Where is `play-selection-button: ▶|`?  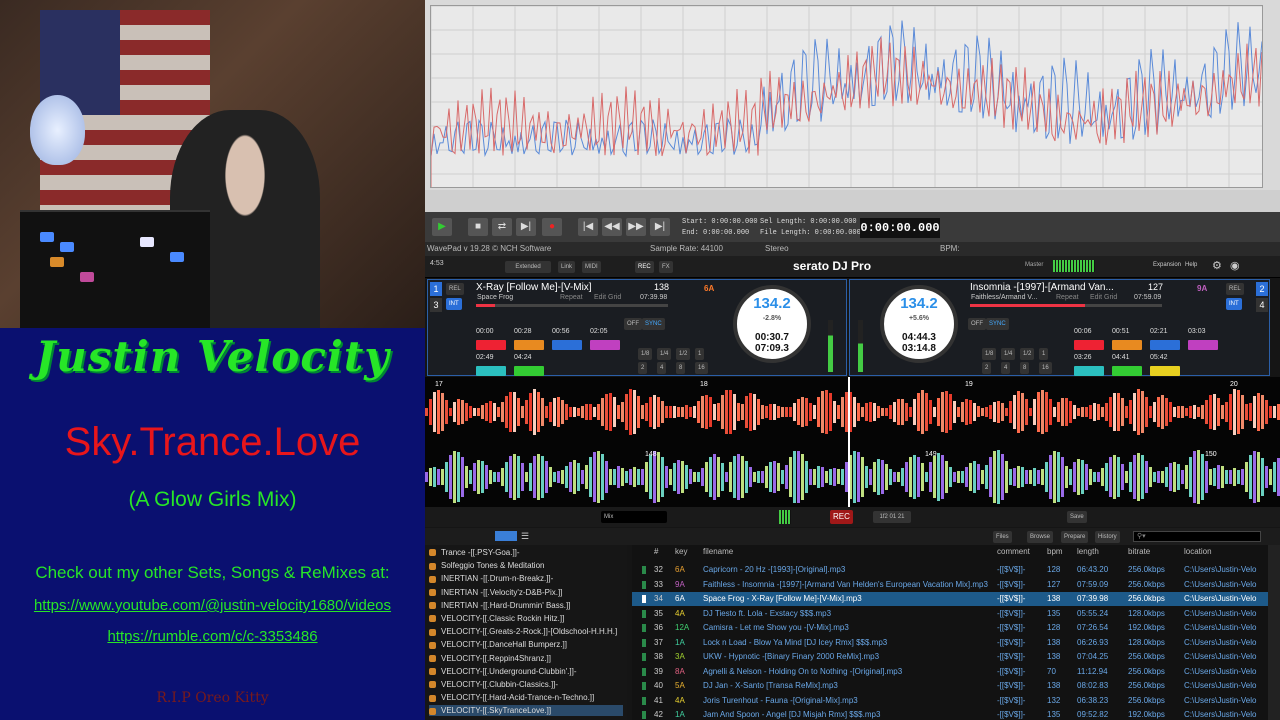
play-selection-button: ▶| is located at coordinates (526, 227).